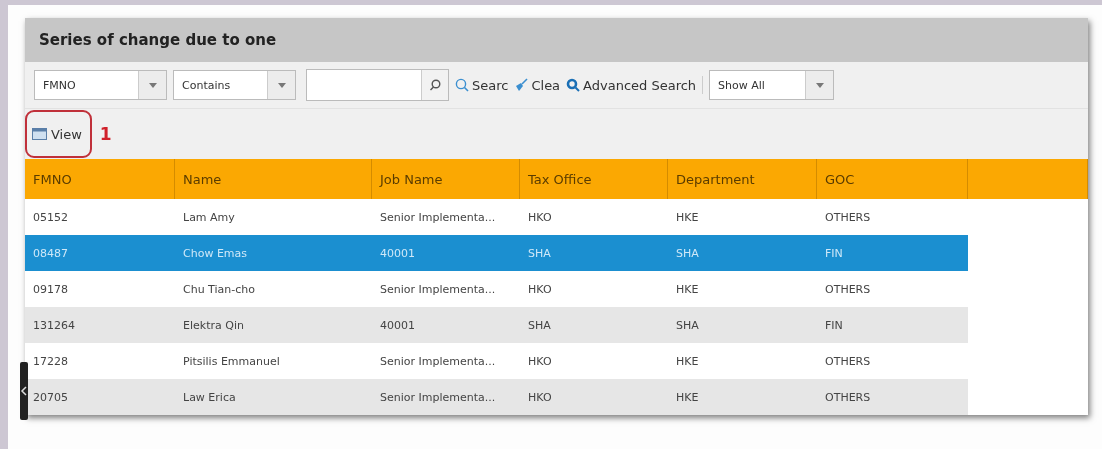  I want to click on table-cell: Law Erica, so click(273, 397).